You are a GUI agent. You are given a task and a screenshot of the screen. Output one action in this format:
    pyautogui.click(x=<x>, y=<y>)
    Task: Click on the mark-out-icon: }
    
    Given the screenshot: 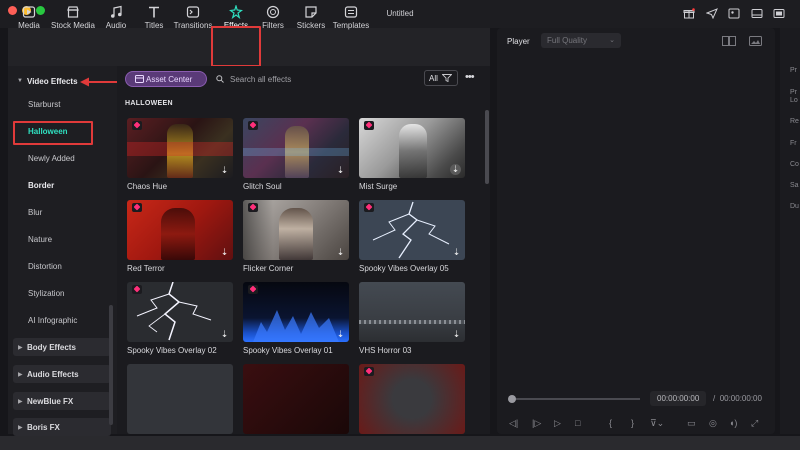 What is the action you would take?
    pyautogui.click(x=632, y=423)
    